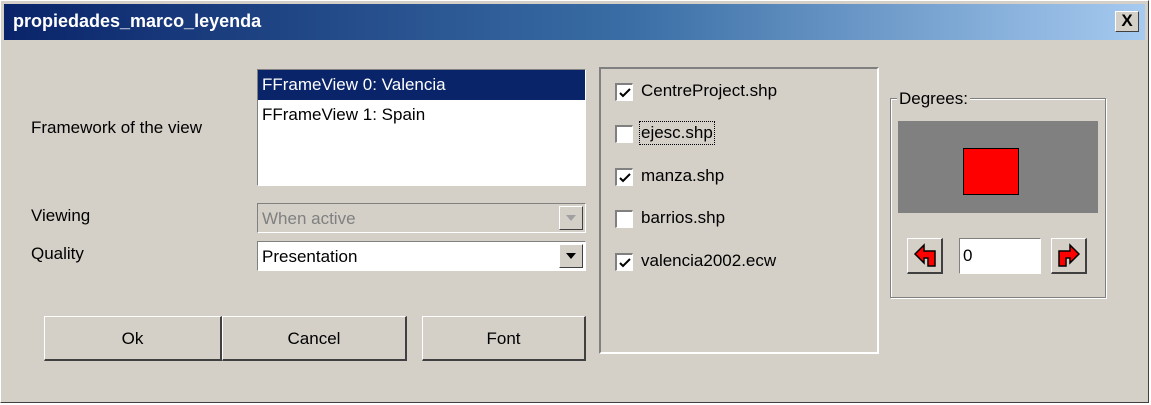 This screenshot has height=405, width=1151. What do you see at coordinates (683, 217) in the screenshot?
I see `layer-label-3: barrios.shp` at bounding box center [683, 217].